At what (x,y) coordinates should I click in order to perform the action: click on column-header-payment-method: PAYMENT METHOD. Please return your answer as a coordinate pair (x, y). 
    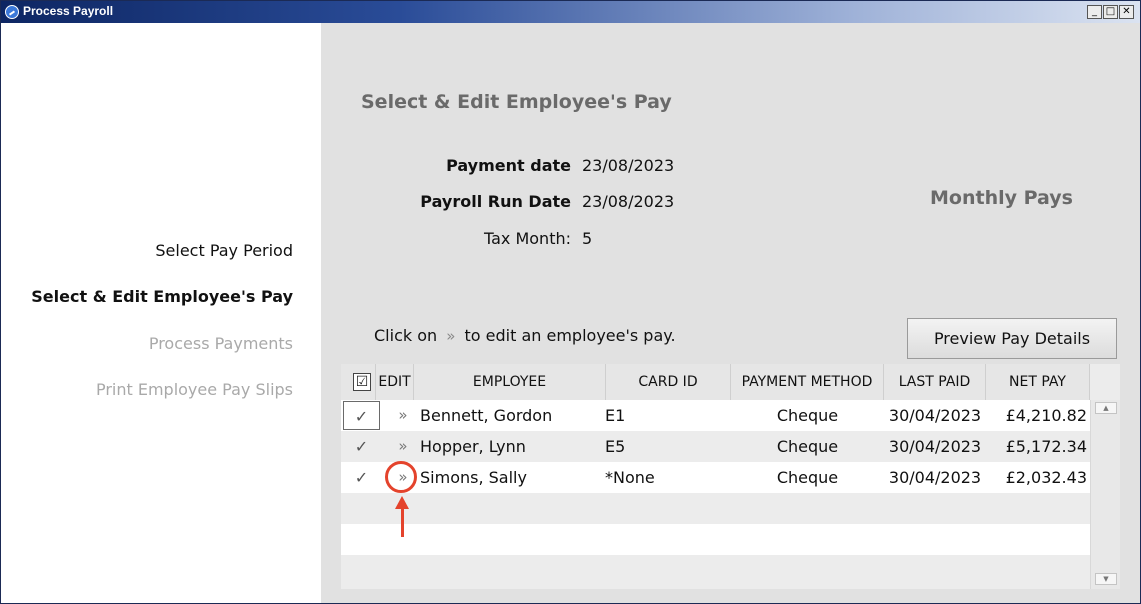
    Looking at the image, I should click on (807, 382).